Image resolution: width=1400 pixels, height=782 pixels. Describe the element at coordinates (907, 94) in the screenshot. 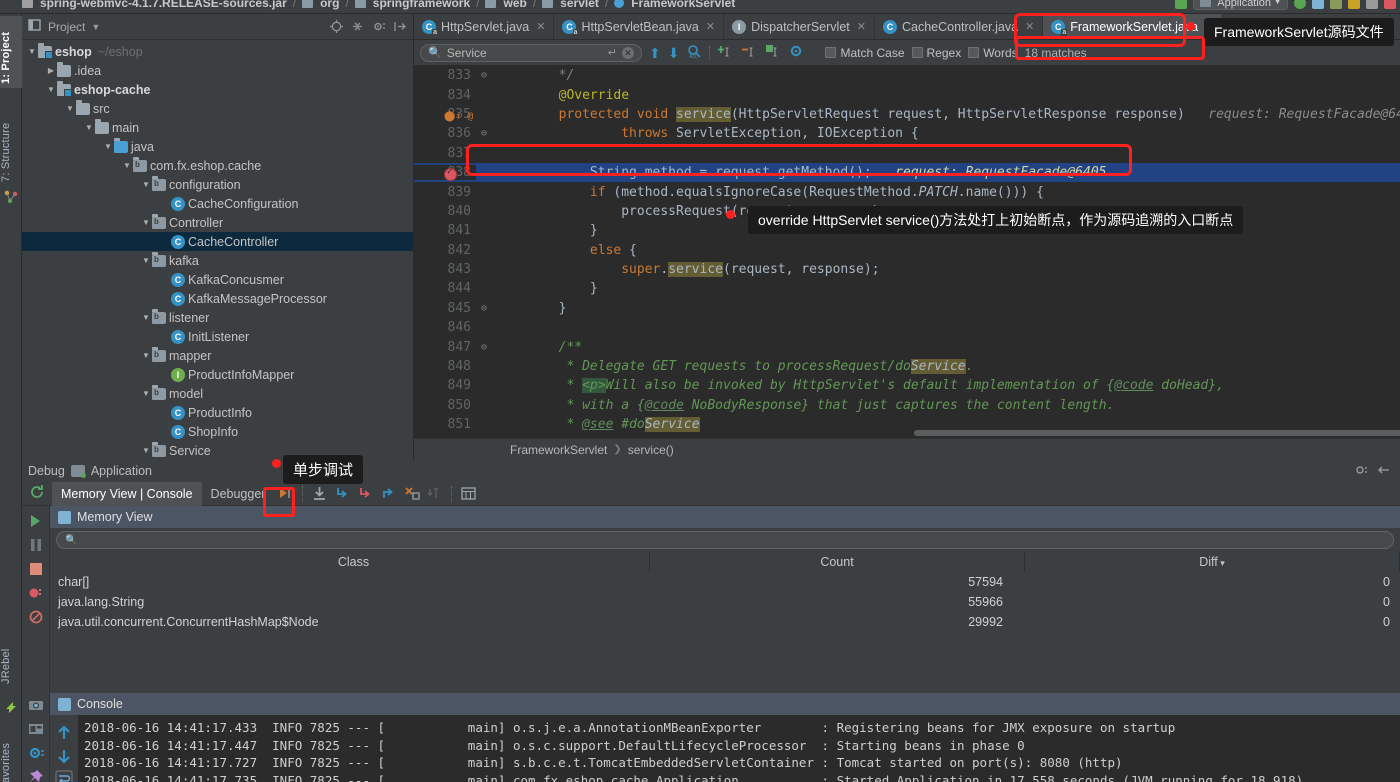

I see `code-line: 834 @Override` at that location.